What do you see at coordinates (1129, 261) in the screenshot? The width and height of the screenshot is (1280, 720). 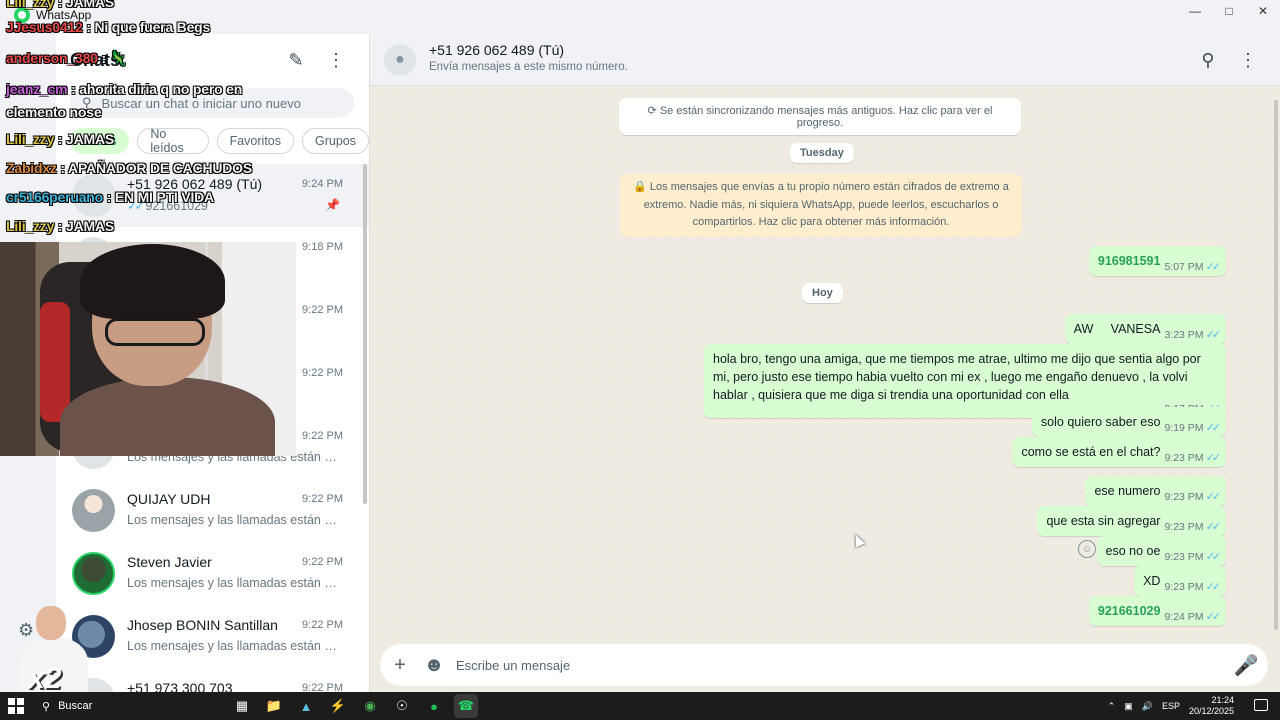 I see `message-text: 916981591` at bounding box center [1129, 261].